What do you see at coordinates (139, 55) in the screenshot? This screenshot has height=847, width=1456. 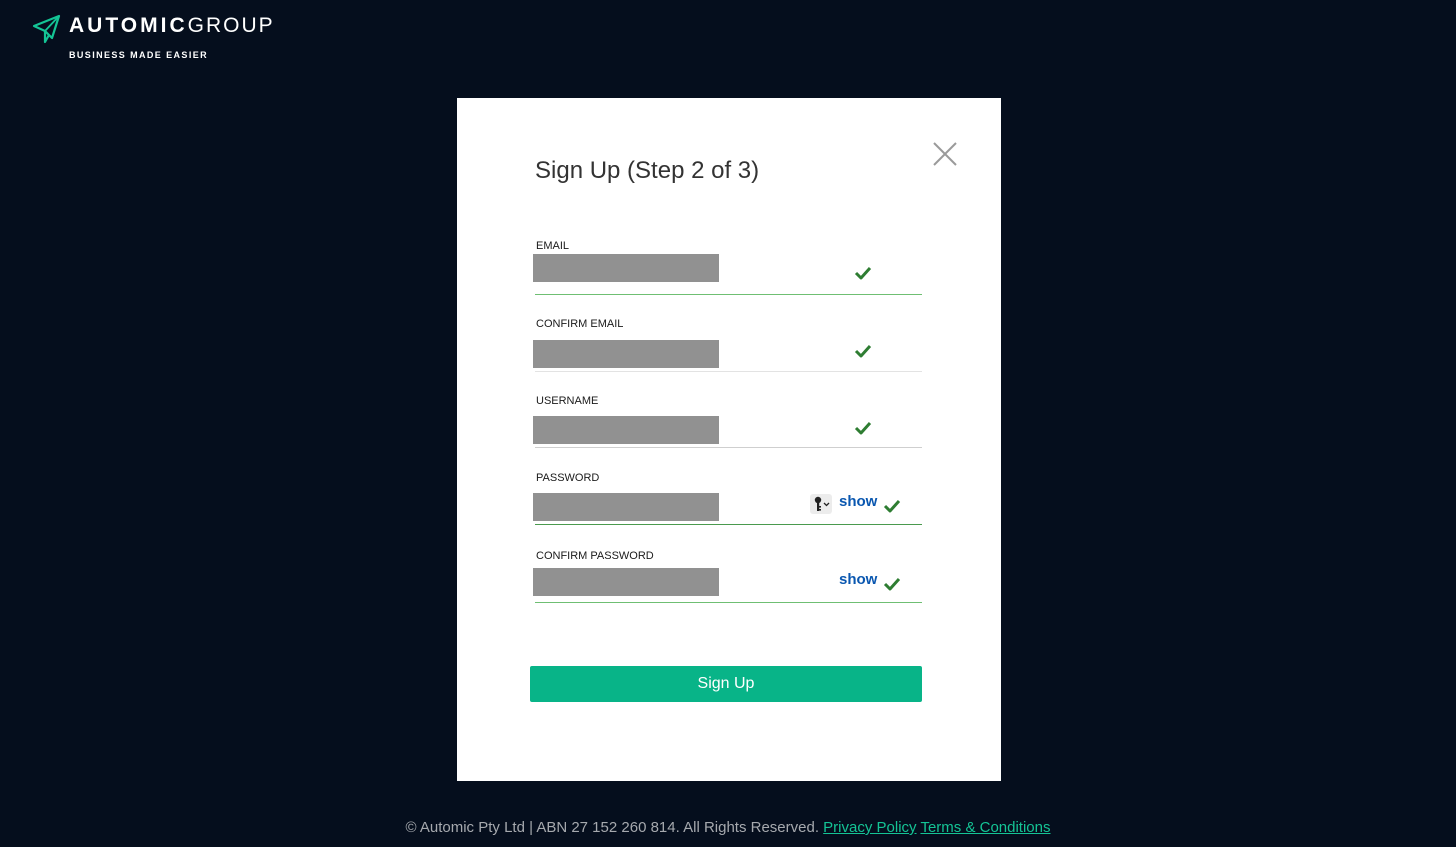 I see `brand-tagline: BUSINESS MADE EASIER` at bounding box center [139, 55].